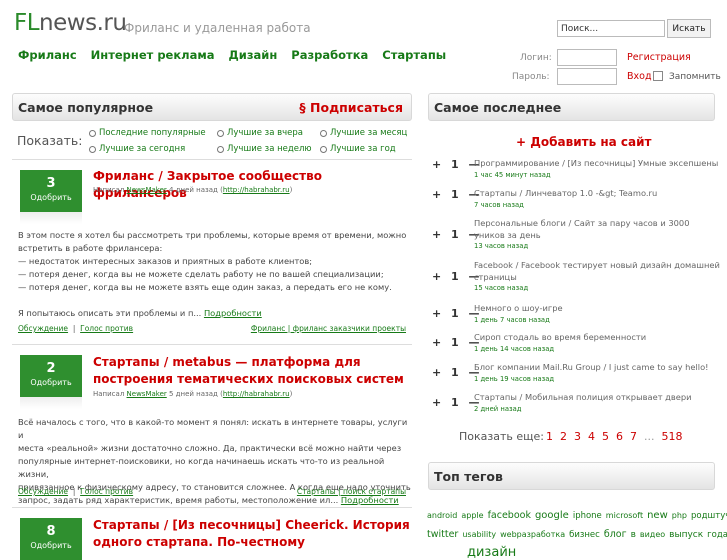  What do you see at coordinates (549, 436) in the screenshot?
I see `page-link: 1` at bounding box center [549, 436].